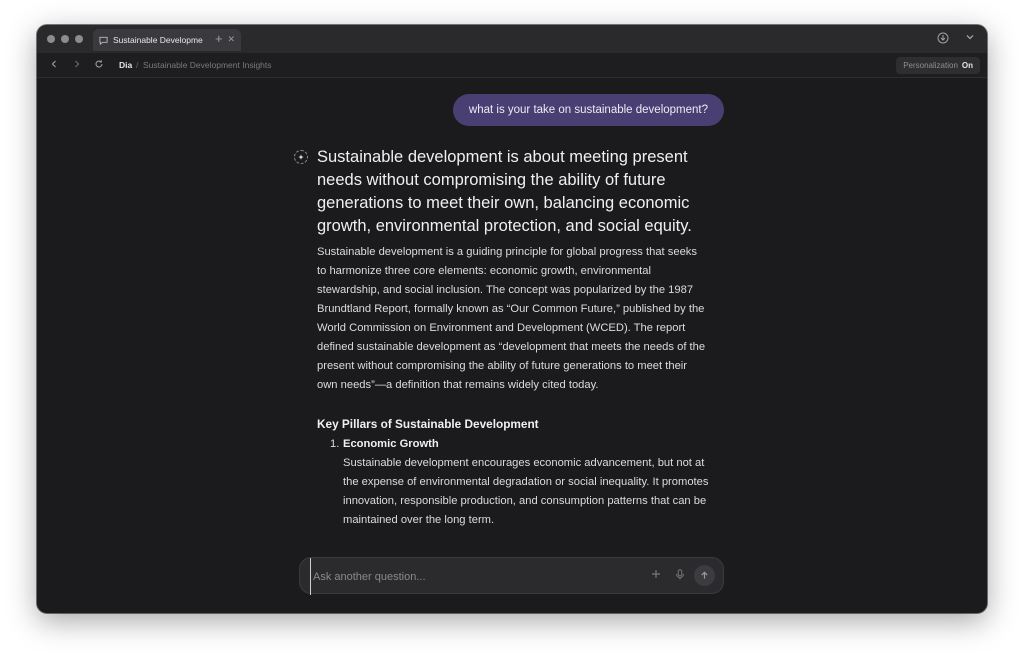 The width and height of the screenshot is (1024, 663). I want to click on reload-icon, so click(99, 65).